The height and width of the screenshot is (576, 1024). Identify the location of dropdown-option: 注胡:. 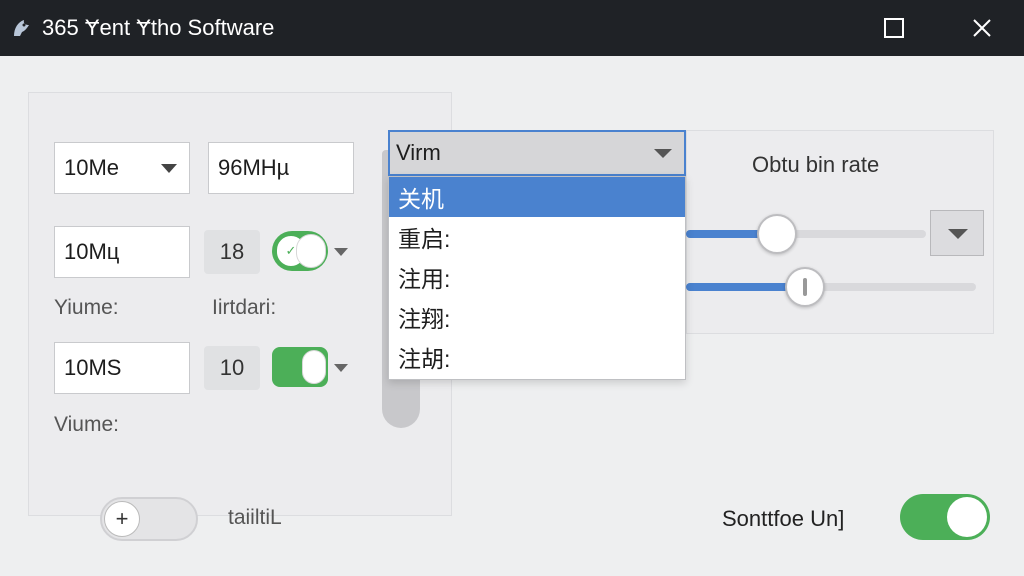
(537, 357).